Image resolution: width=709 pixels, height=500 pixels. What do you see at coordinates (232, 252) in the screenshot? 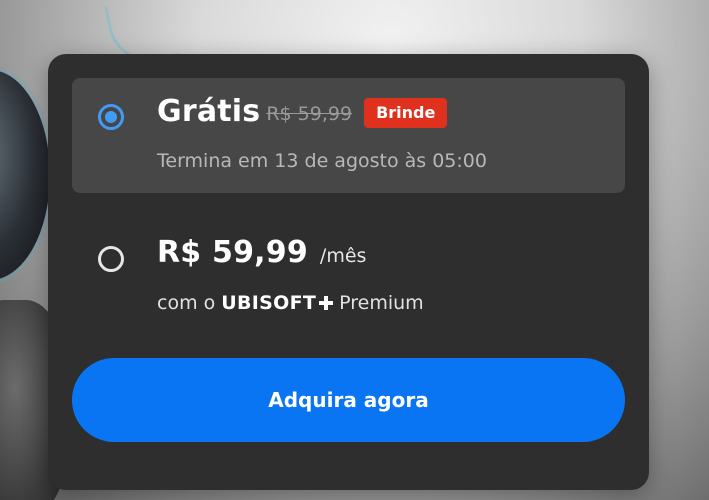
I see `subscription-price: R$ 59,99` at bounding box center [232, 252].